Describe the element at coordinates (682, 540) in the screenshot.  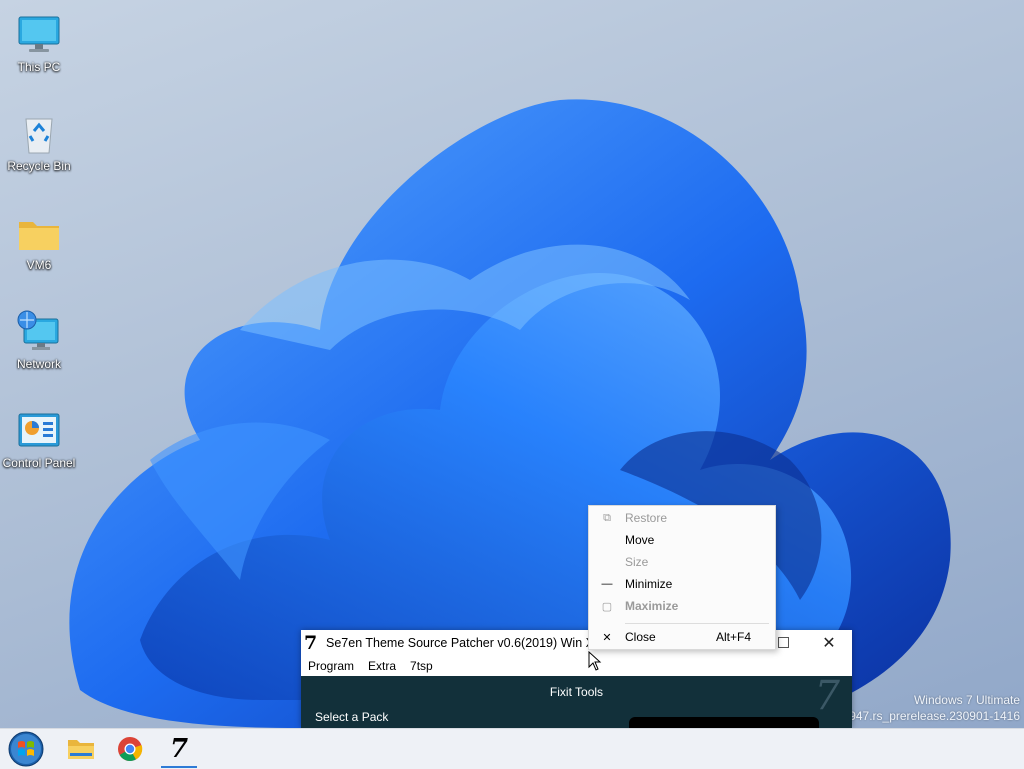
I see `menu-item-move: Move` at that location.